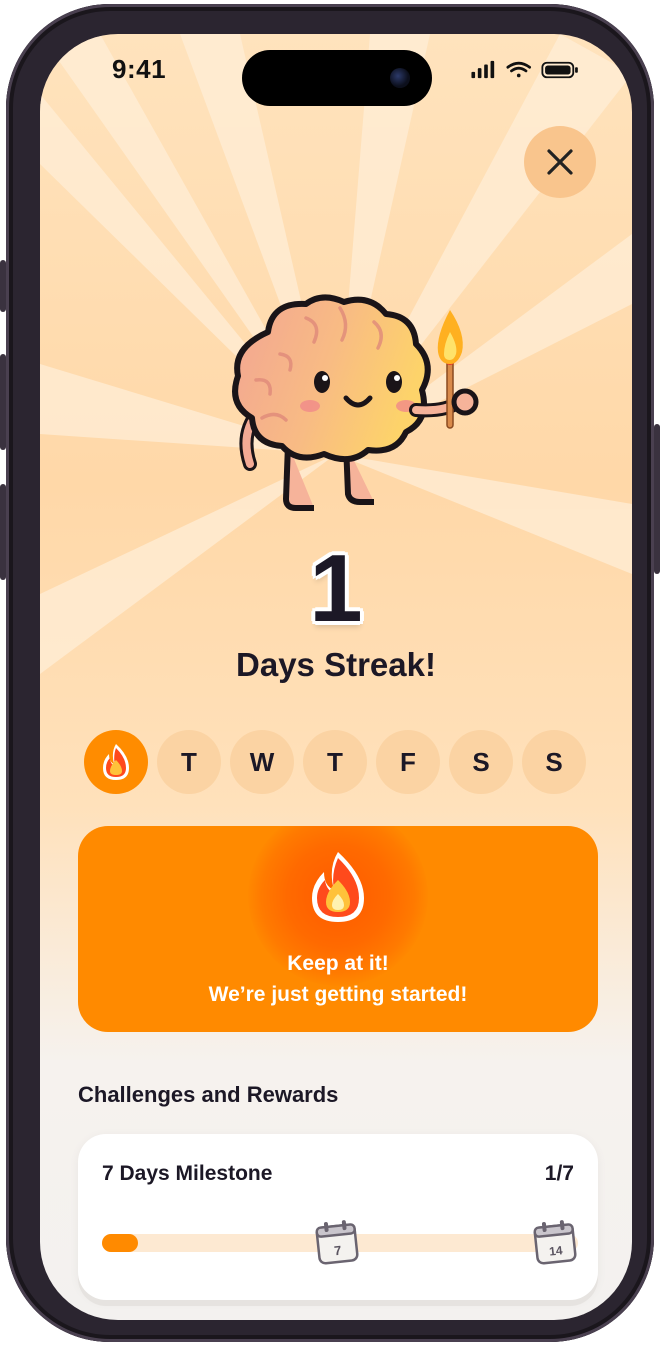  Describe the element at coordinates (3, 532) in the screenshot. I see `volume-down-button` at that location.